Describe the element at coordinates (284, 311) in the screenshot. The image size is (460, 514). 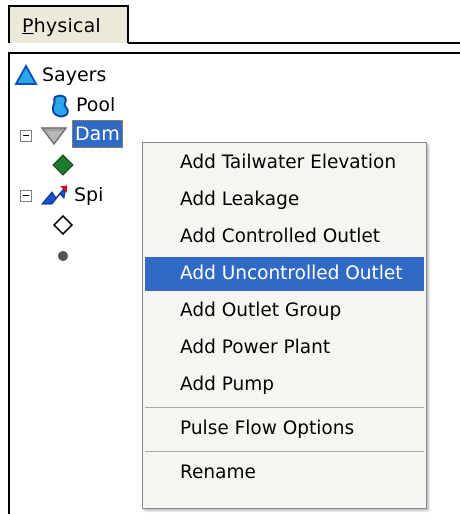
I see `menu-item-add-outlet-group: Add Outlet Group` at that location.